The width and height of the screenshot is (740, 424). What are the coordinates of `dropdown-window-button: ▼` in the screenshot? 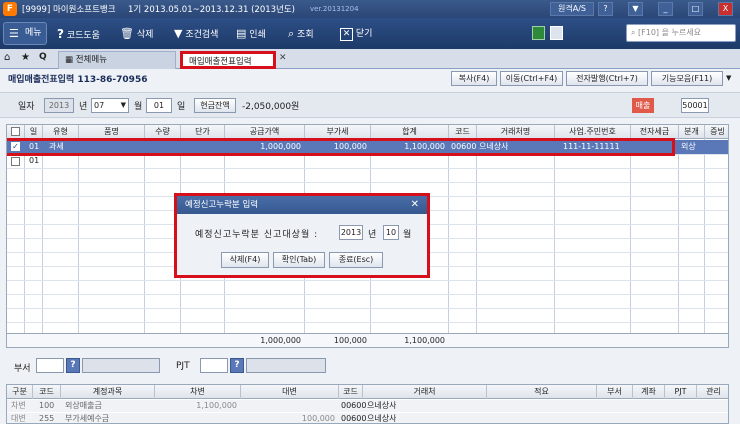 It's located at (635, 9).